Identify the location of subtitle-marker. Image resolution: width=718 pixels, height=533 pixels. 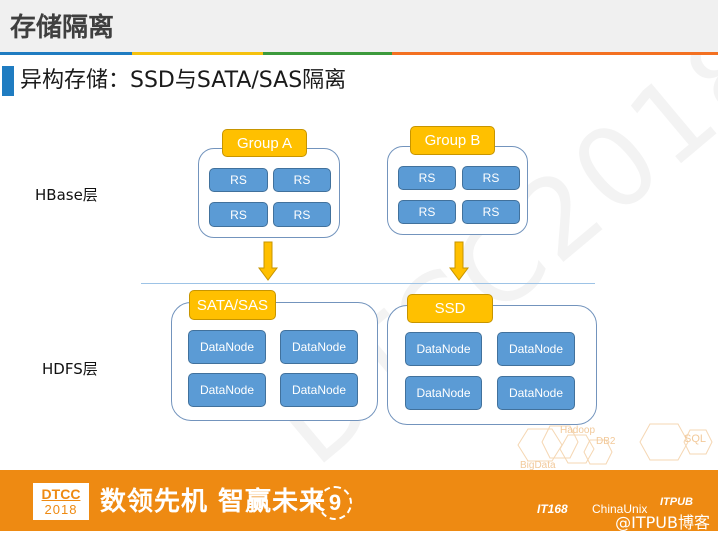
(8, 81).